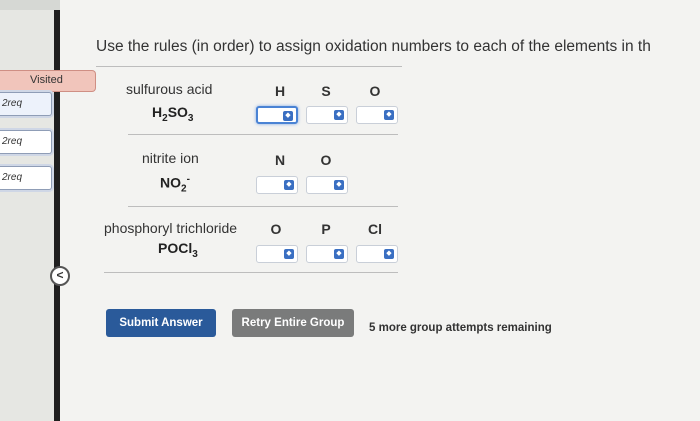 The image size is (700, 421). I want to click on attempts-remaining: 5 more group attempts remaining, so click(460, 328).